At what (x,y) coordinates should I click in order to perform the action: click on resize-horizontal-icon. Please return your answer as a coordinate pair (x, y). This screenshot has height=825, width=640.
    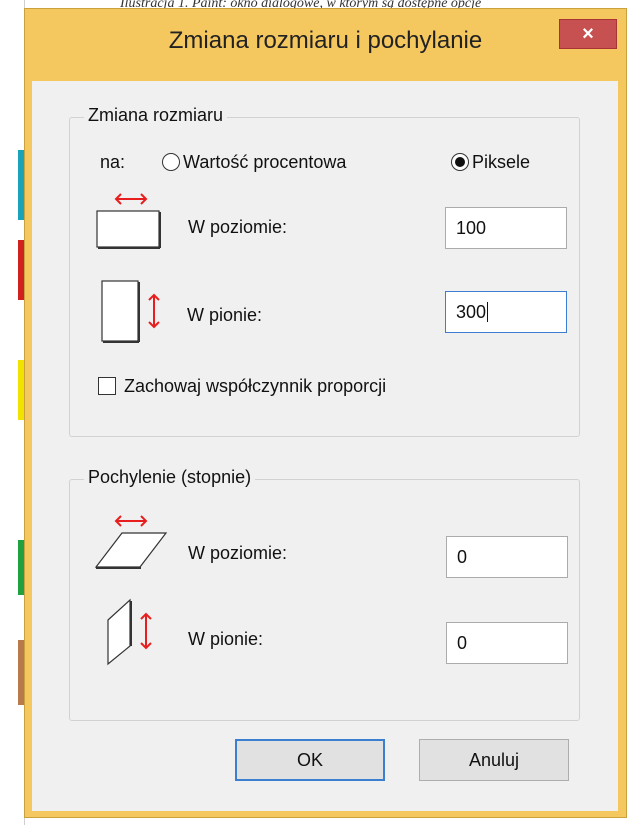
    Looking at the image, I should click on (128, 221).